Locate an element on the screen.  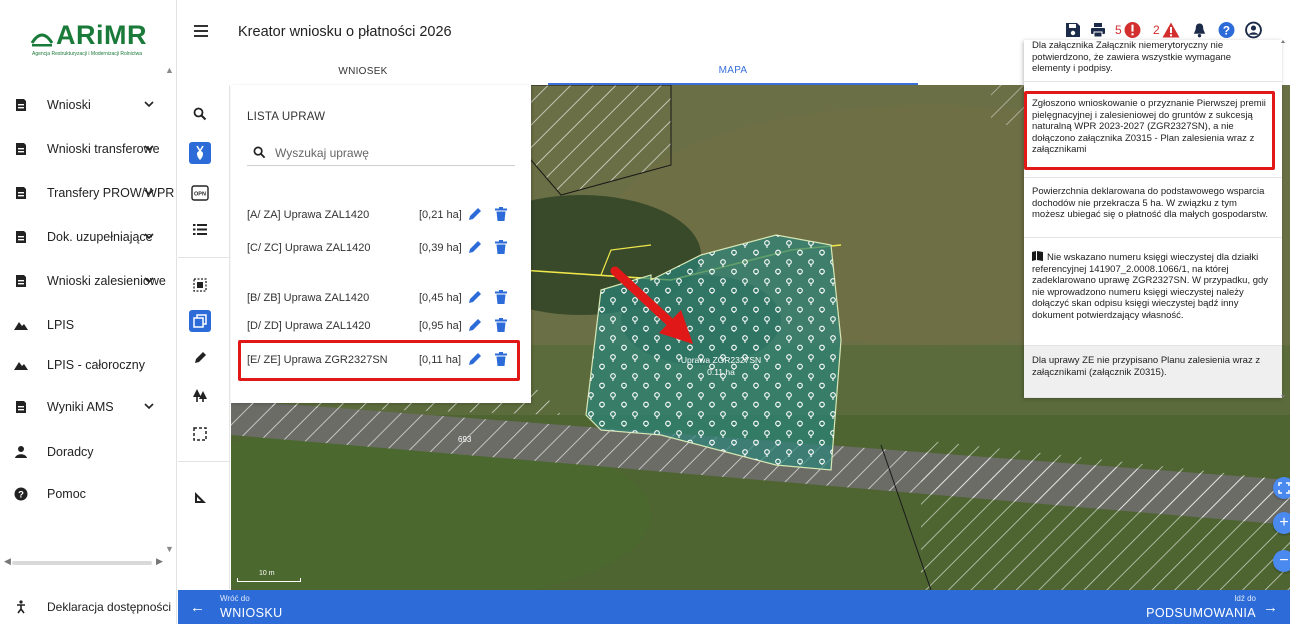
warning-icon is located at coordinates (1171, 30).